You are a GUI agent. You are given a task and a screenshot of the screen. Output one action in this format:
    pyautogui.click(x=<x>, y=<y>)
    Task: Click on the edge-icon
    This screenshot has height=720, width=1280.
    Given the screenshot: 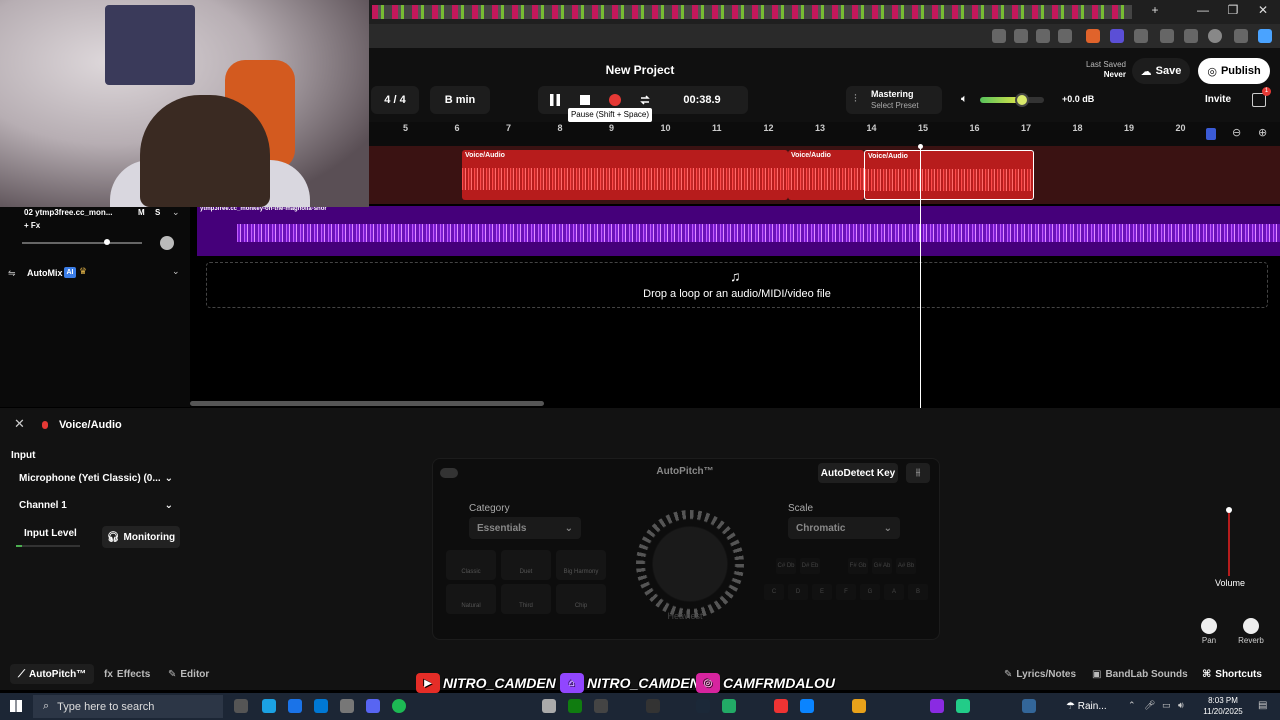 What is the action you would take?
    pyautogui.click(x=269, y=706)
    